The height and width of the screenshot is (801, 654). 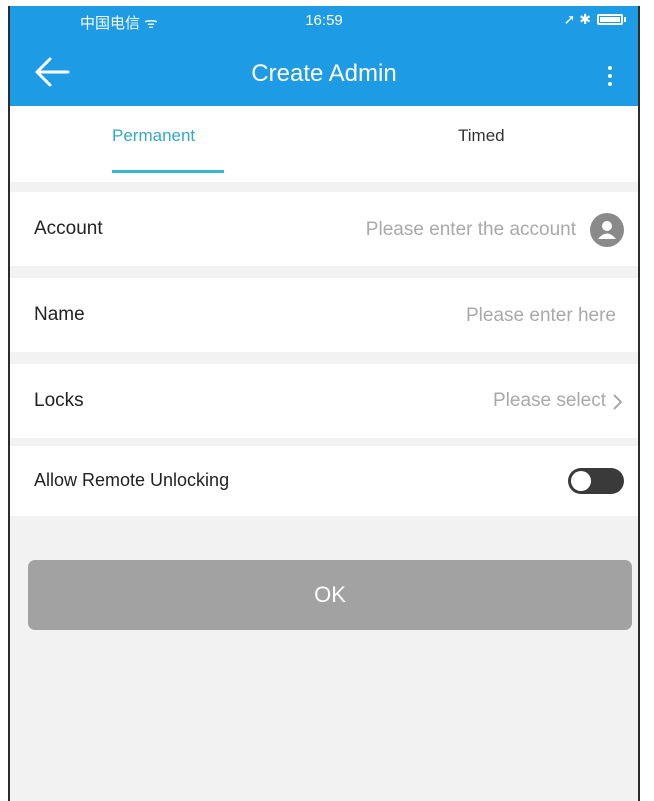 I want to click on page-title: Create Admin, so click(x=324, y=73).